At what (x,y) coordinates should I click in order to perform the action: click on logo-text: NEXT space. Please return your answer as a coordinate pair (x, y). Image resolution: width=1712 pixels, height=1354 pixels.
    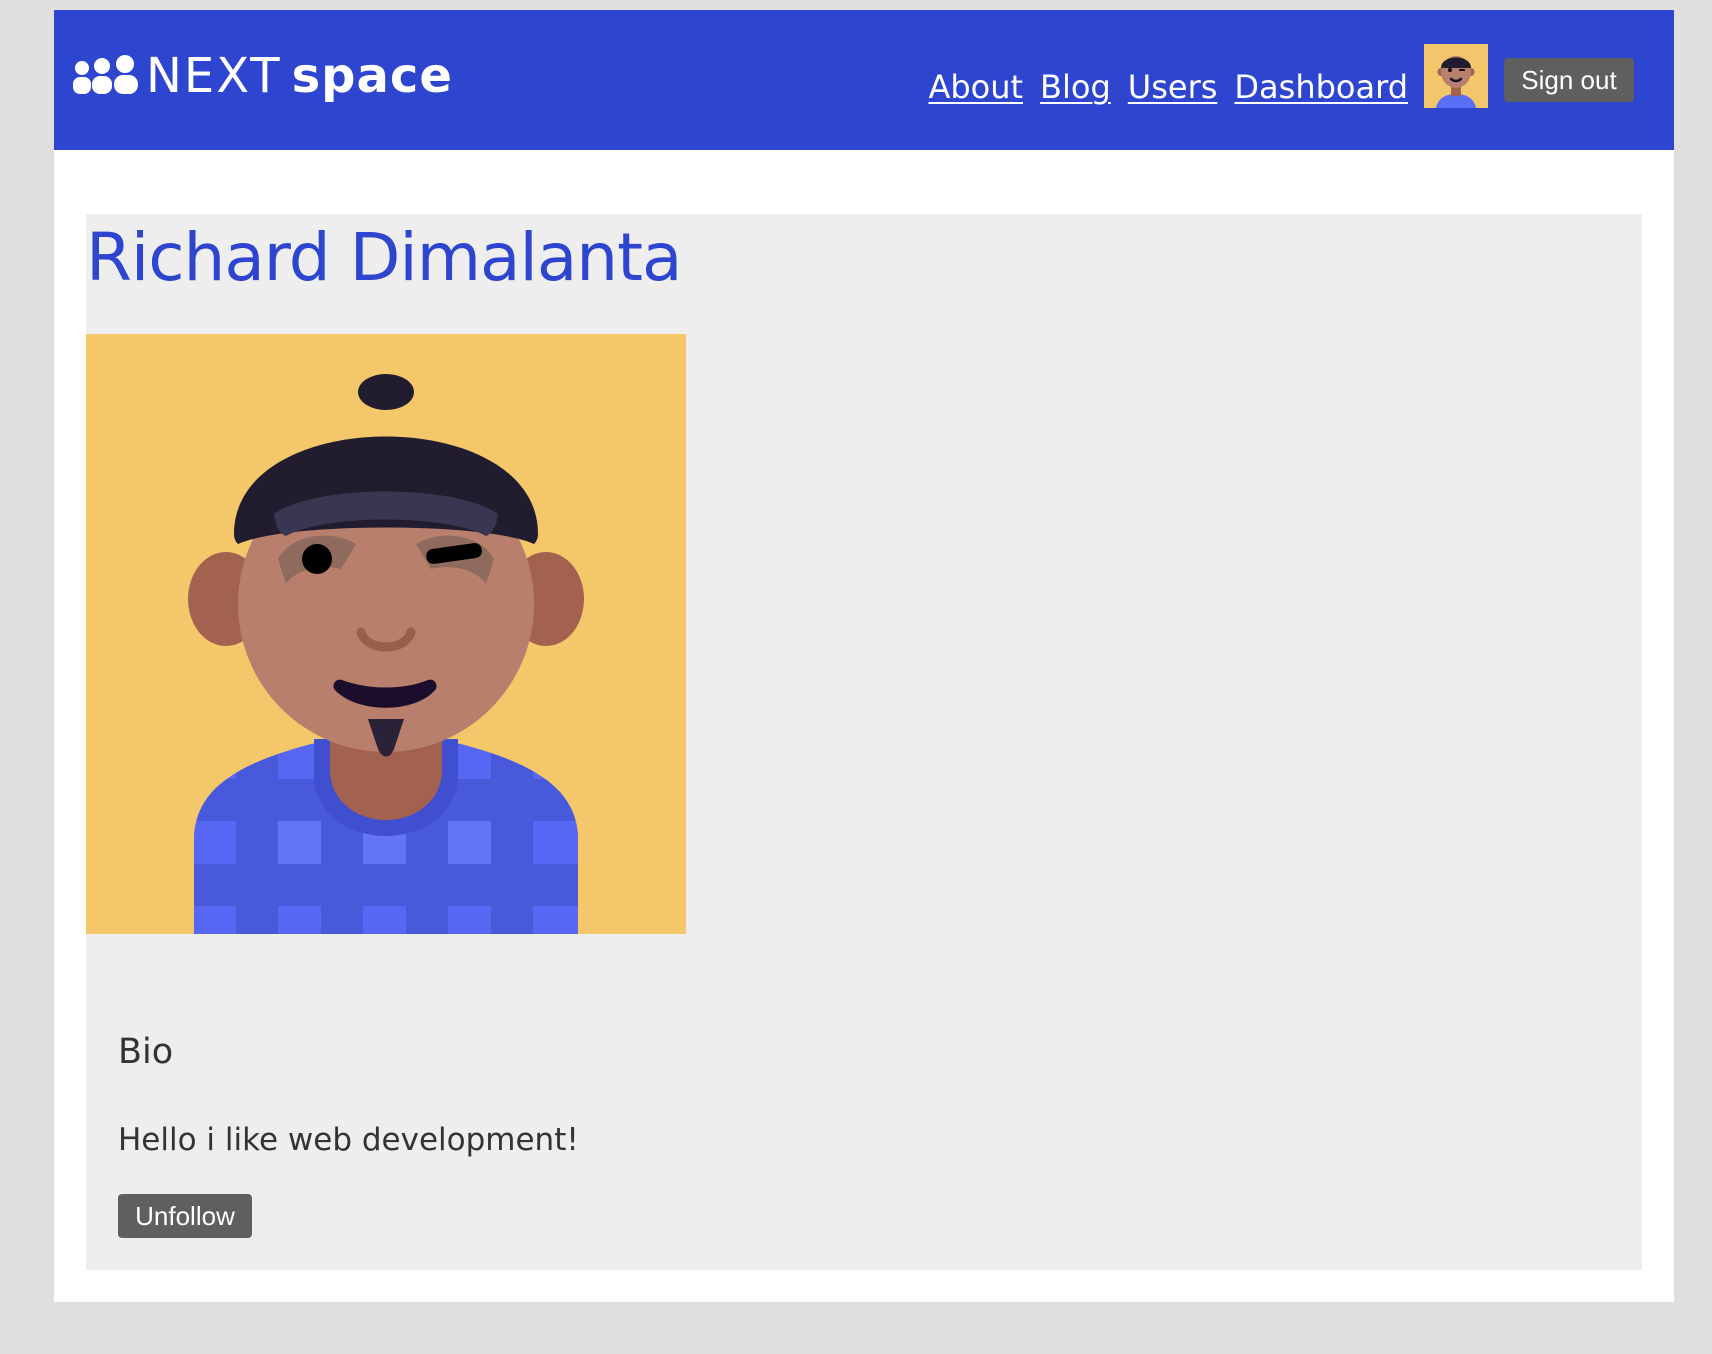
    Looking at the image, I should click on (299, 76).